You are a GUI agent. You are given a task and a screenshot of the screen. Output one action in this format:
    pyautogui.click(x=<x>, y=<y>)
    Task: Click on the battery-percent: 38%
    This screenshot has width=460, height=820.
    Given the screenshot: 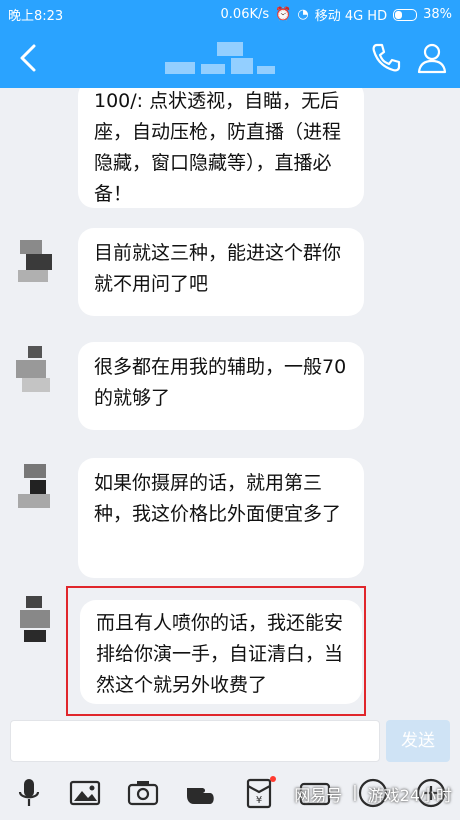 What is the action you would take?
    pyautogui.click(x=437, y=14)
    